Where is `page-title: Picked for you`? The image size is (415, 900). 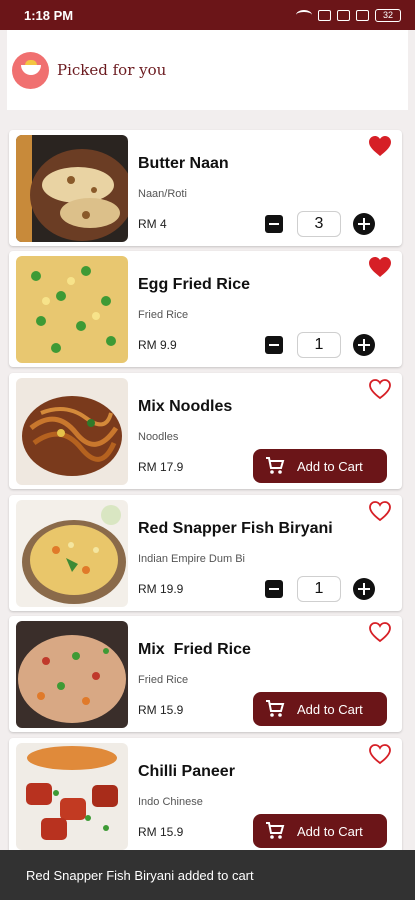 page-title: Picked for you is located at coordinates (112, 70).